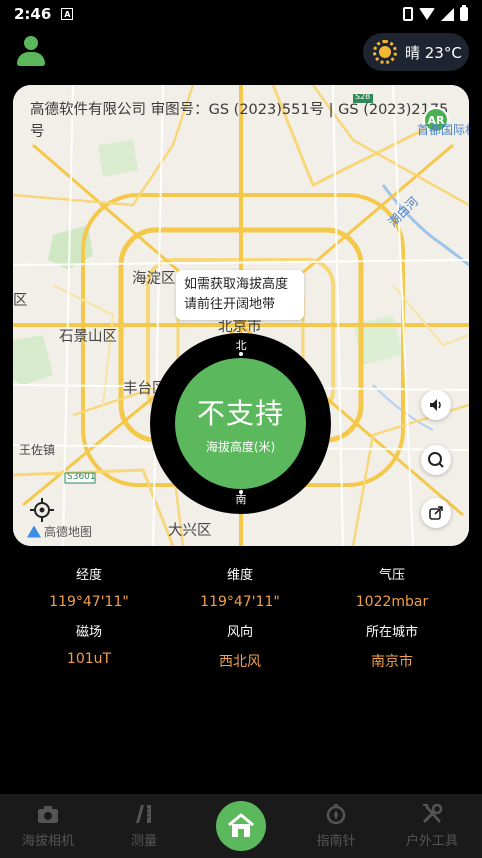 This screenshot has height=858, width=482. Describe the element at coordinates (239, 575) in the screenshot. I see `reading-label: 维度` at that location.